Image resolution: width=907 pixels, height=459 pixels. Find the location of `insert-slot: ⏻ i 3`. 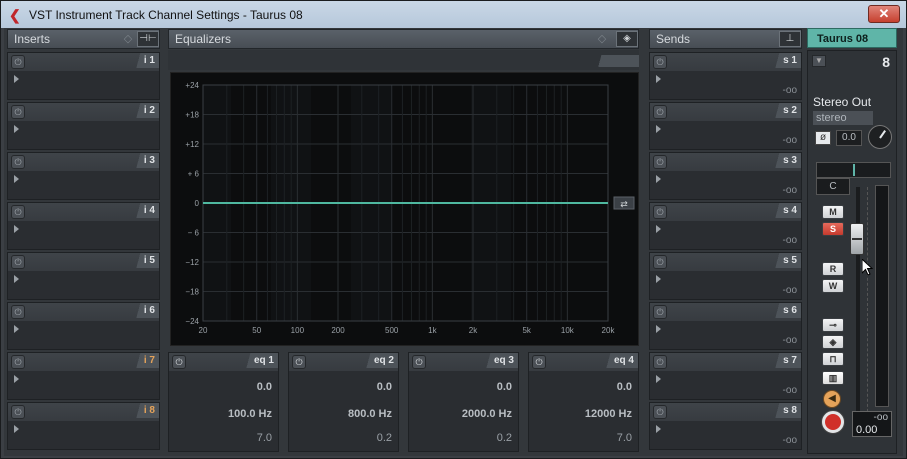

insert-slot: ⏻ i 3 is located at coordinates (83, 176).